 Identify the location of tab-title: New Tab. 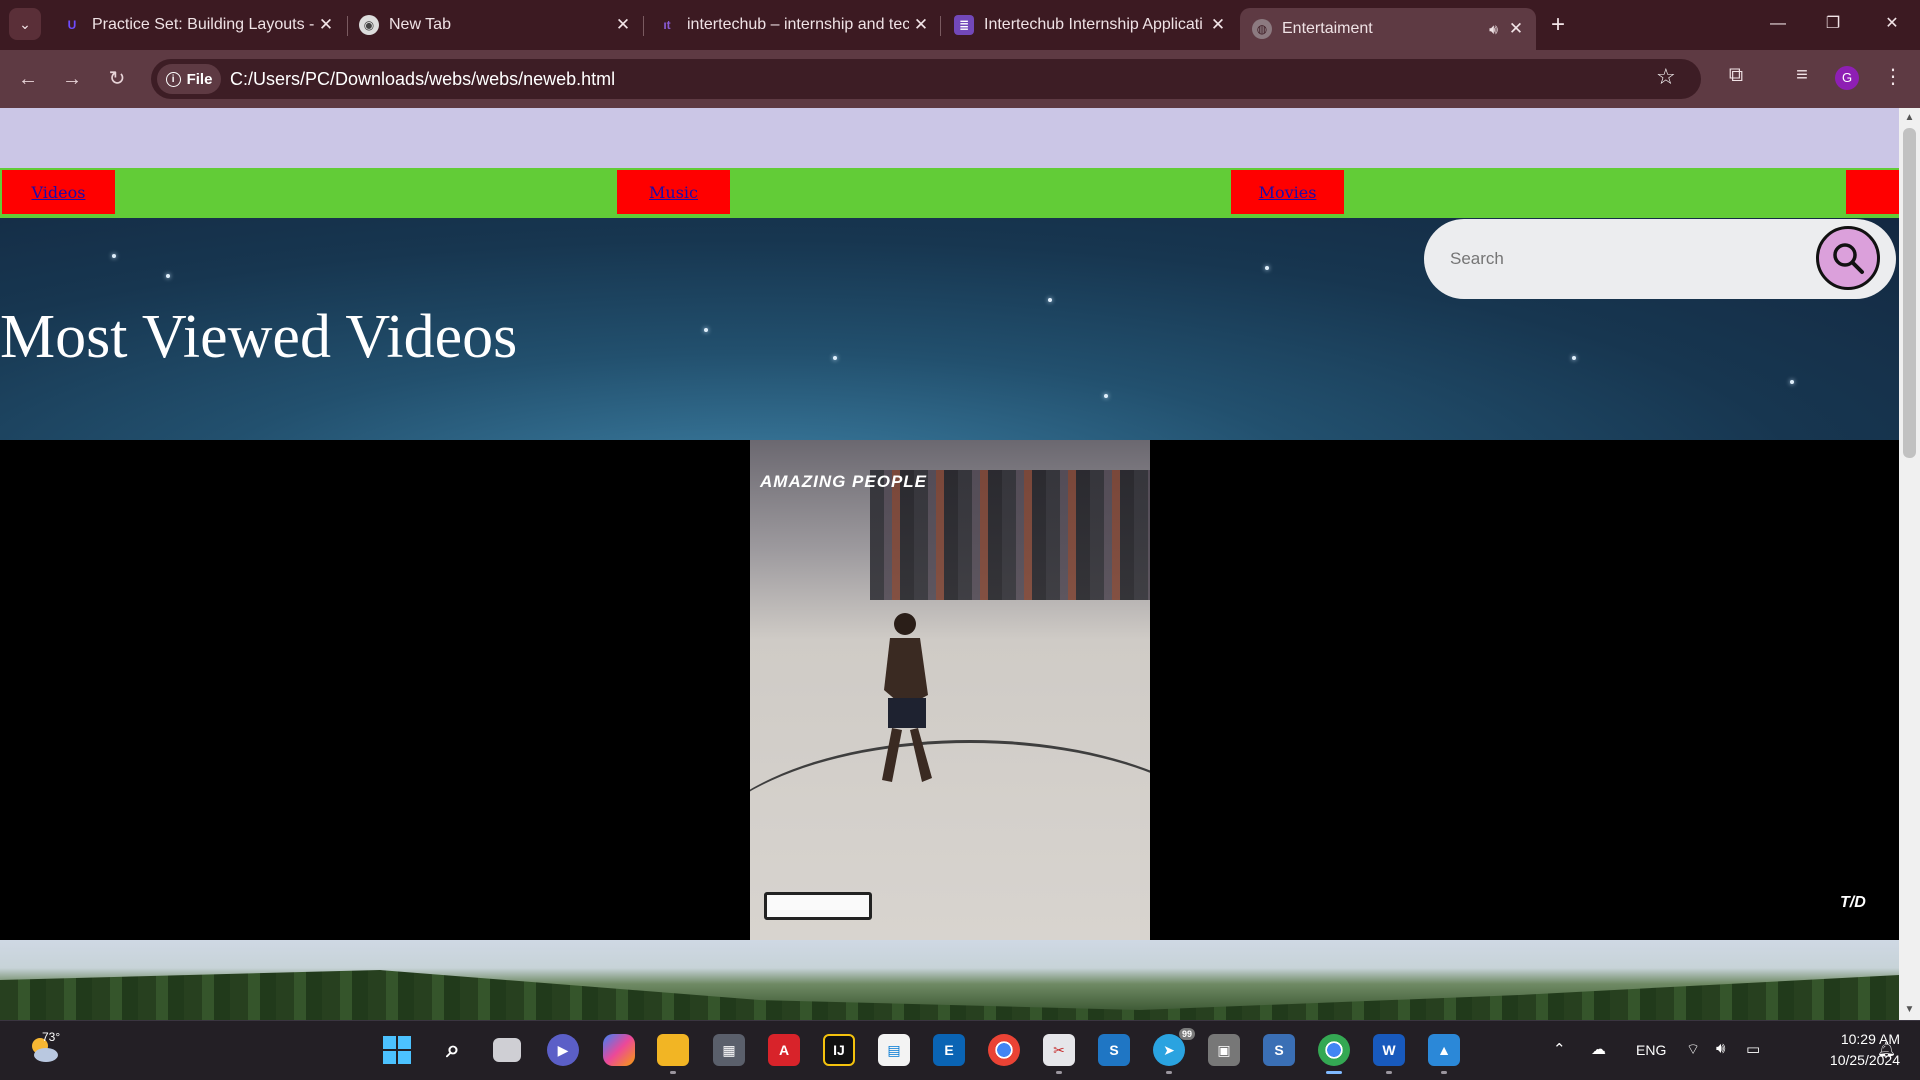
(420, 24).